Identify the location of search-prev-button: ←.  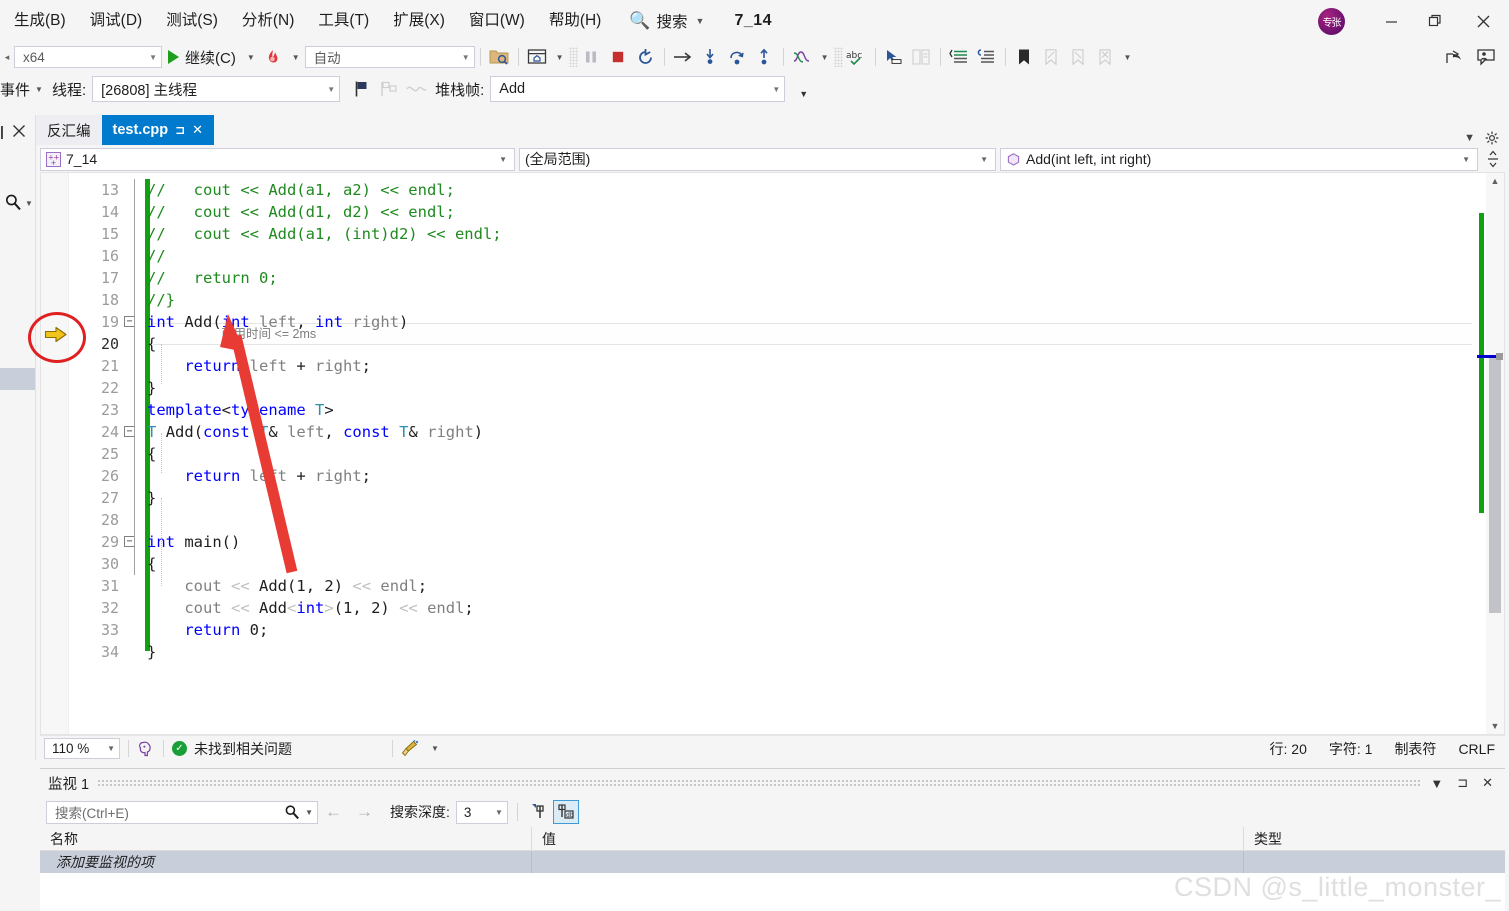
(333, 812).